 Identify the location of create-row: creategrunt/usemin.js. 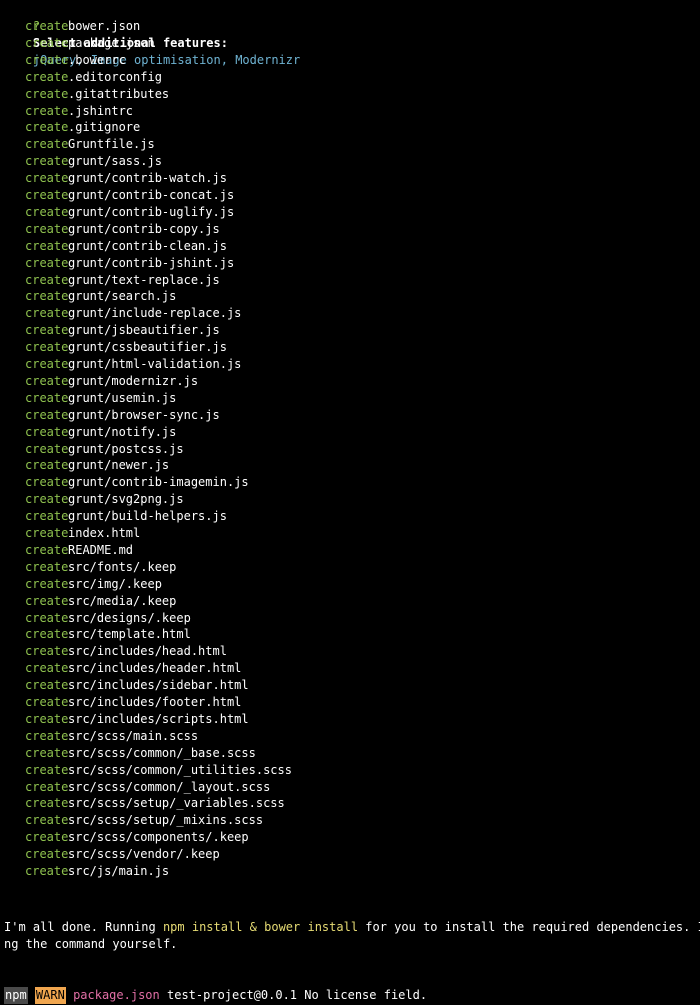
(88, 398).